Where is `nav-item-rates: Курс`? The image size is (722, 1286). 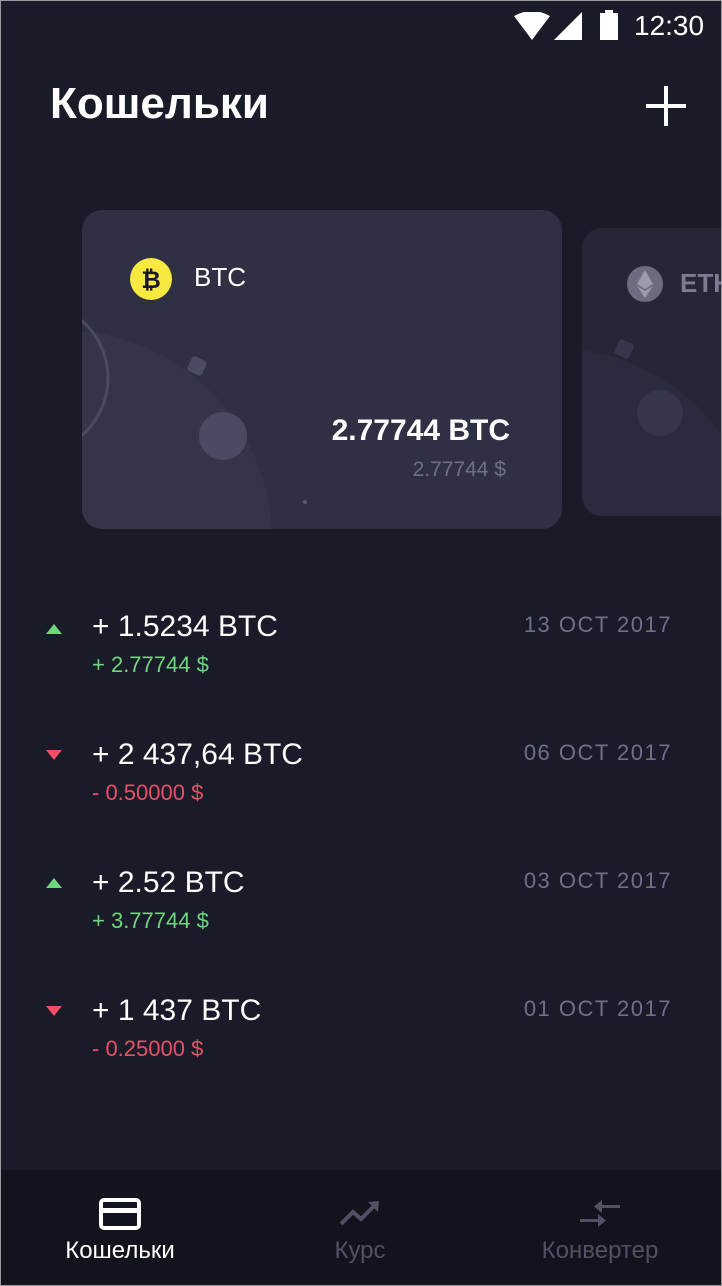 nav-item-rates: Курс is located at coordinates (360, 1228).